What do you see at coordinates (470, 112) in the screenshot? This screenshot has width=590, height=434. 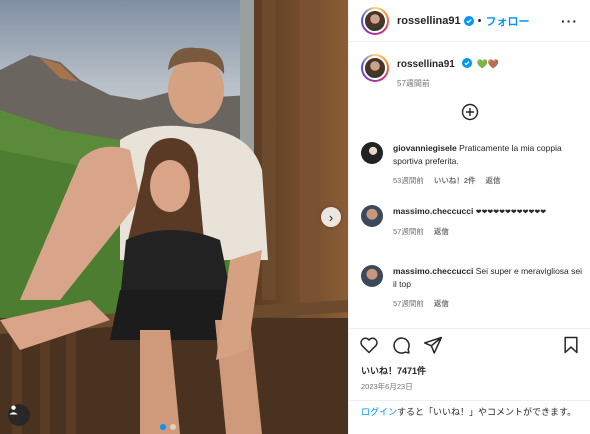 I see `plus-circle-icon` at bounding box center [470, 112].